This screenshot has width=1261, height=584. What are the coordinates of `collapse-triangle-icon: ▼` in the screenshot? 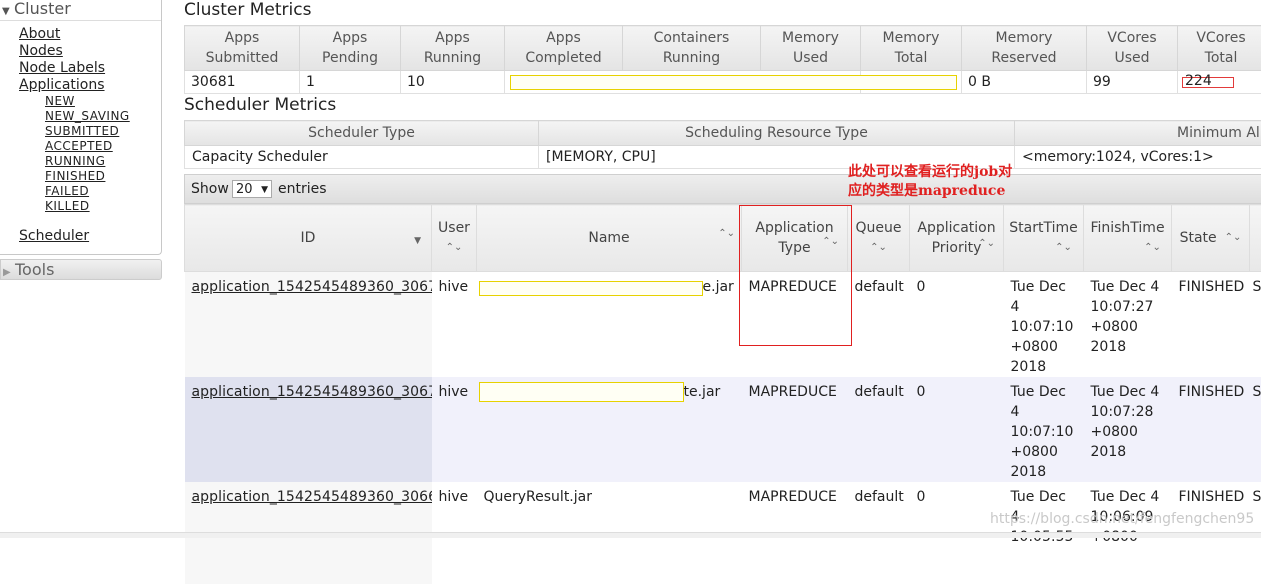 It's located at (8, 12).